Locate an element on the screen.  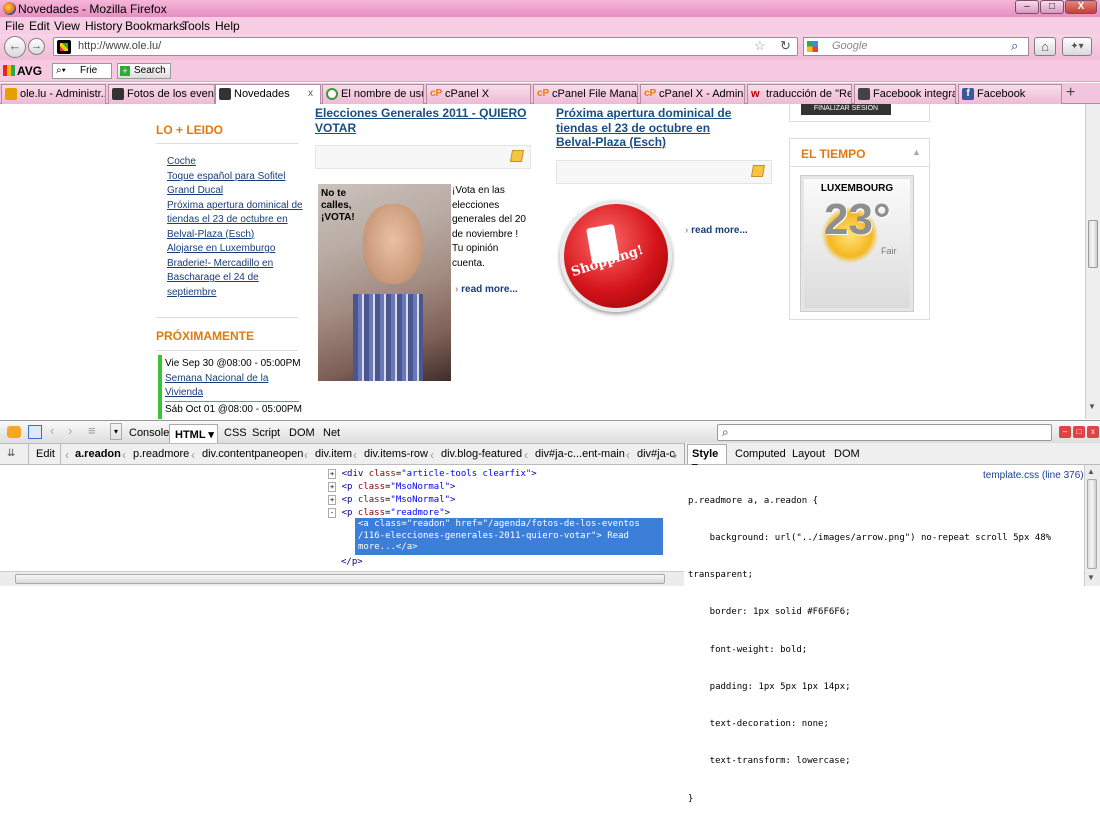
article-title: Elecciones Generales 2011 - QUIERO is located at coordinates (420, 113).